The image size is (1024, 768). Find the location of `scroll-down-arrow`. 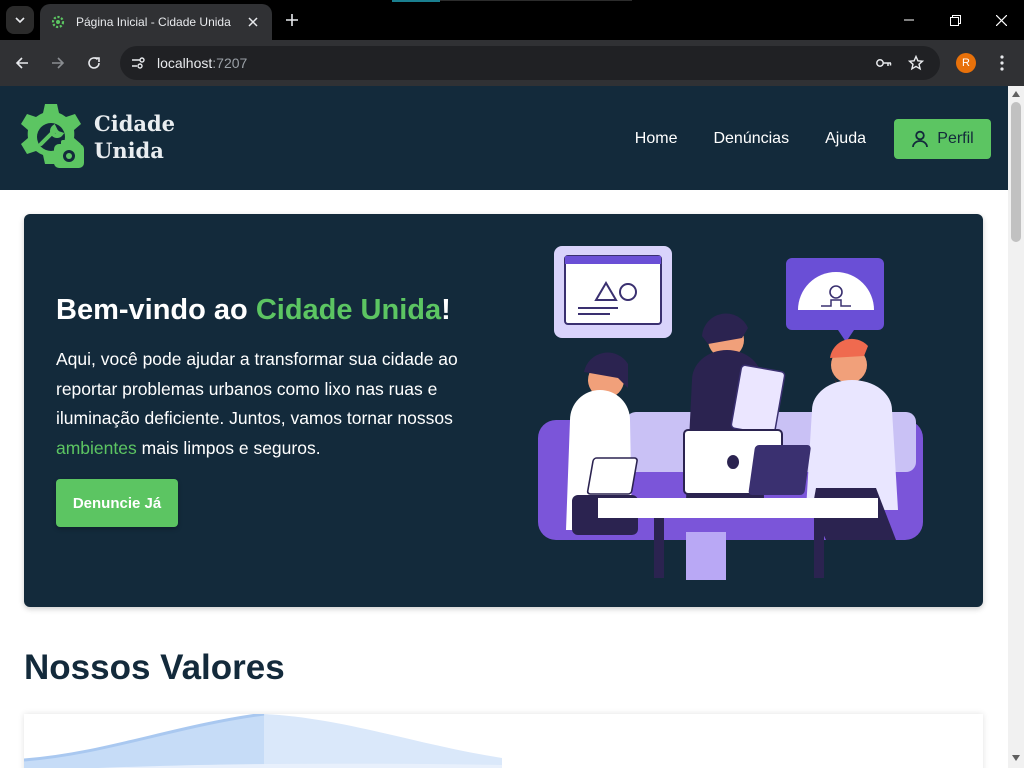

scroll-down-arrow is located at coordinates (1016, 758).